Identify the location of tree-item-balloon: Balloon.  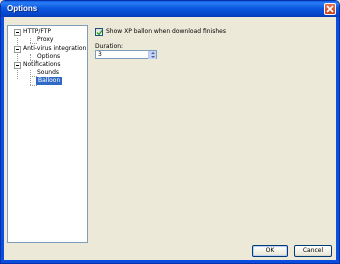
(49, 81).